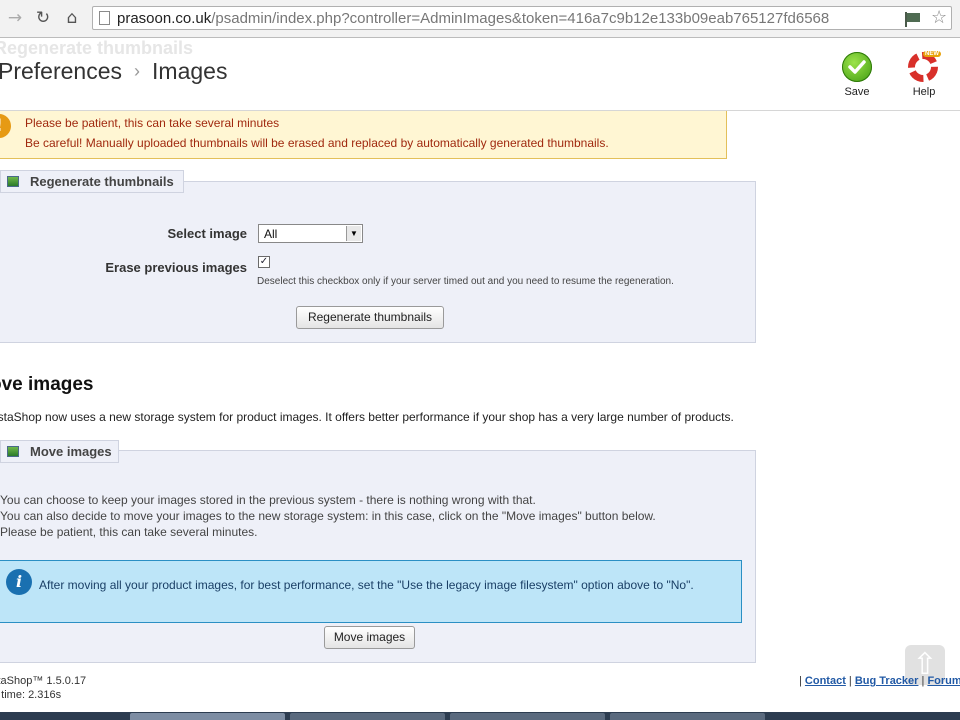 The height and width of the screenshot is (720, 960). I want to click on warning-icon: !, so click(5, 126).